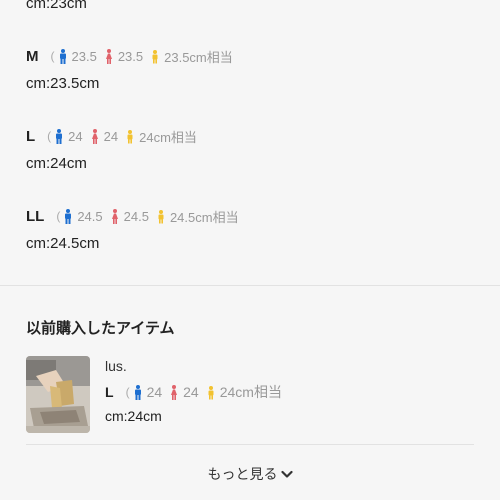  I want to click on size-row-s: cm:23cm, so click(56, 7).